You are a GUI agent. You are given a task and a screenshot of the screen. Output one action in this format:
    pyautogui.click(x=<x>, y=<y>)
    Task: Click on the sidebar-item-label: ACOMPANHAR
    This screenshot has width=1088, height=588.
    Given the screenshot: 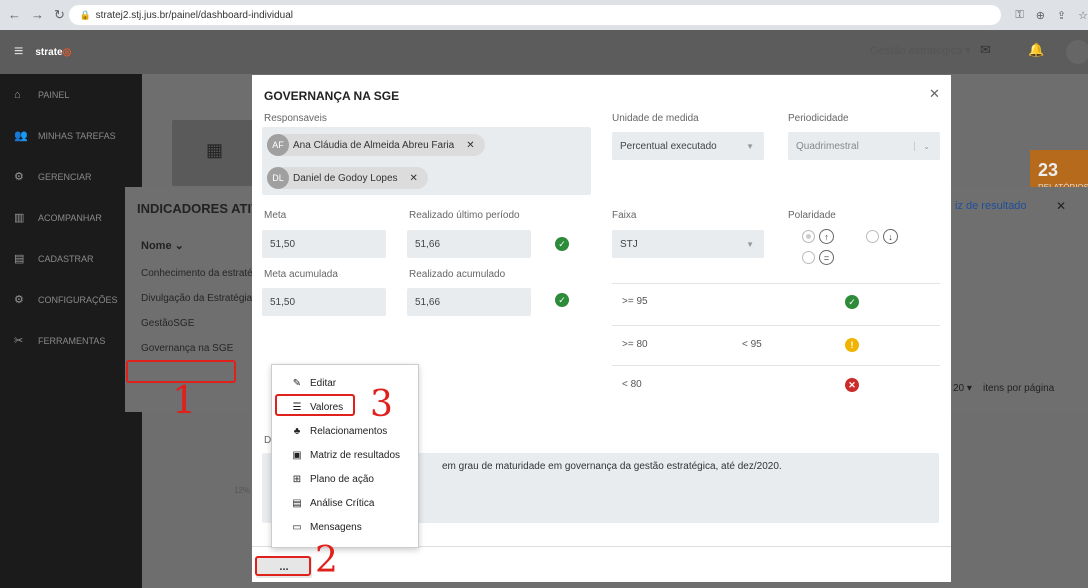 What is the action you would take?
    pyautogui.click(x=70, y=217)
    